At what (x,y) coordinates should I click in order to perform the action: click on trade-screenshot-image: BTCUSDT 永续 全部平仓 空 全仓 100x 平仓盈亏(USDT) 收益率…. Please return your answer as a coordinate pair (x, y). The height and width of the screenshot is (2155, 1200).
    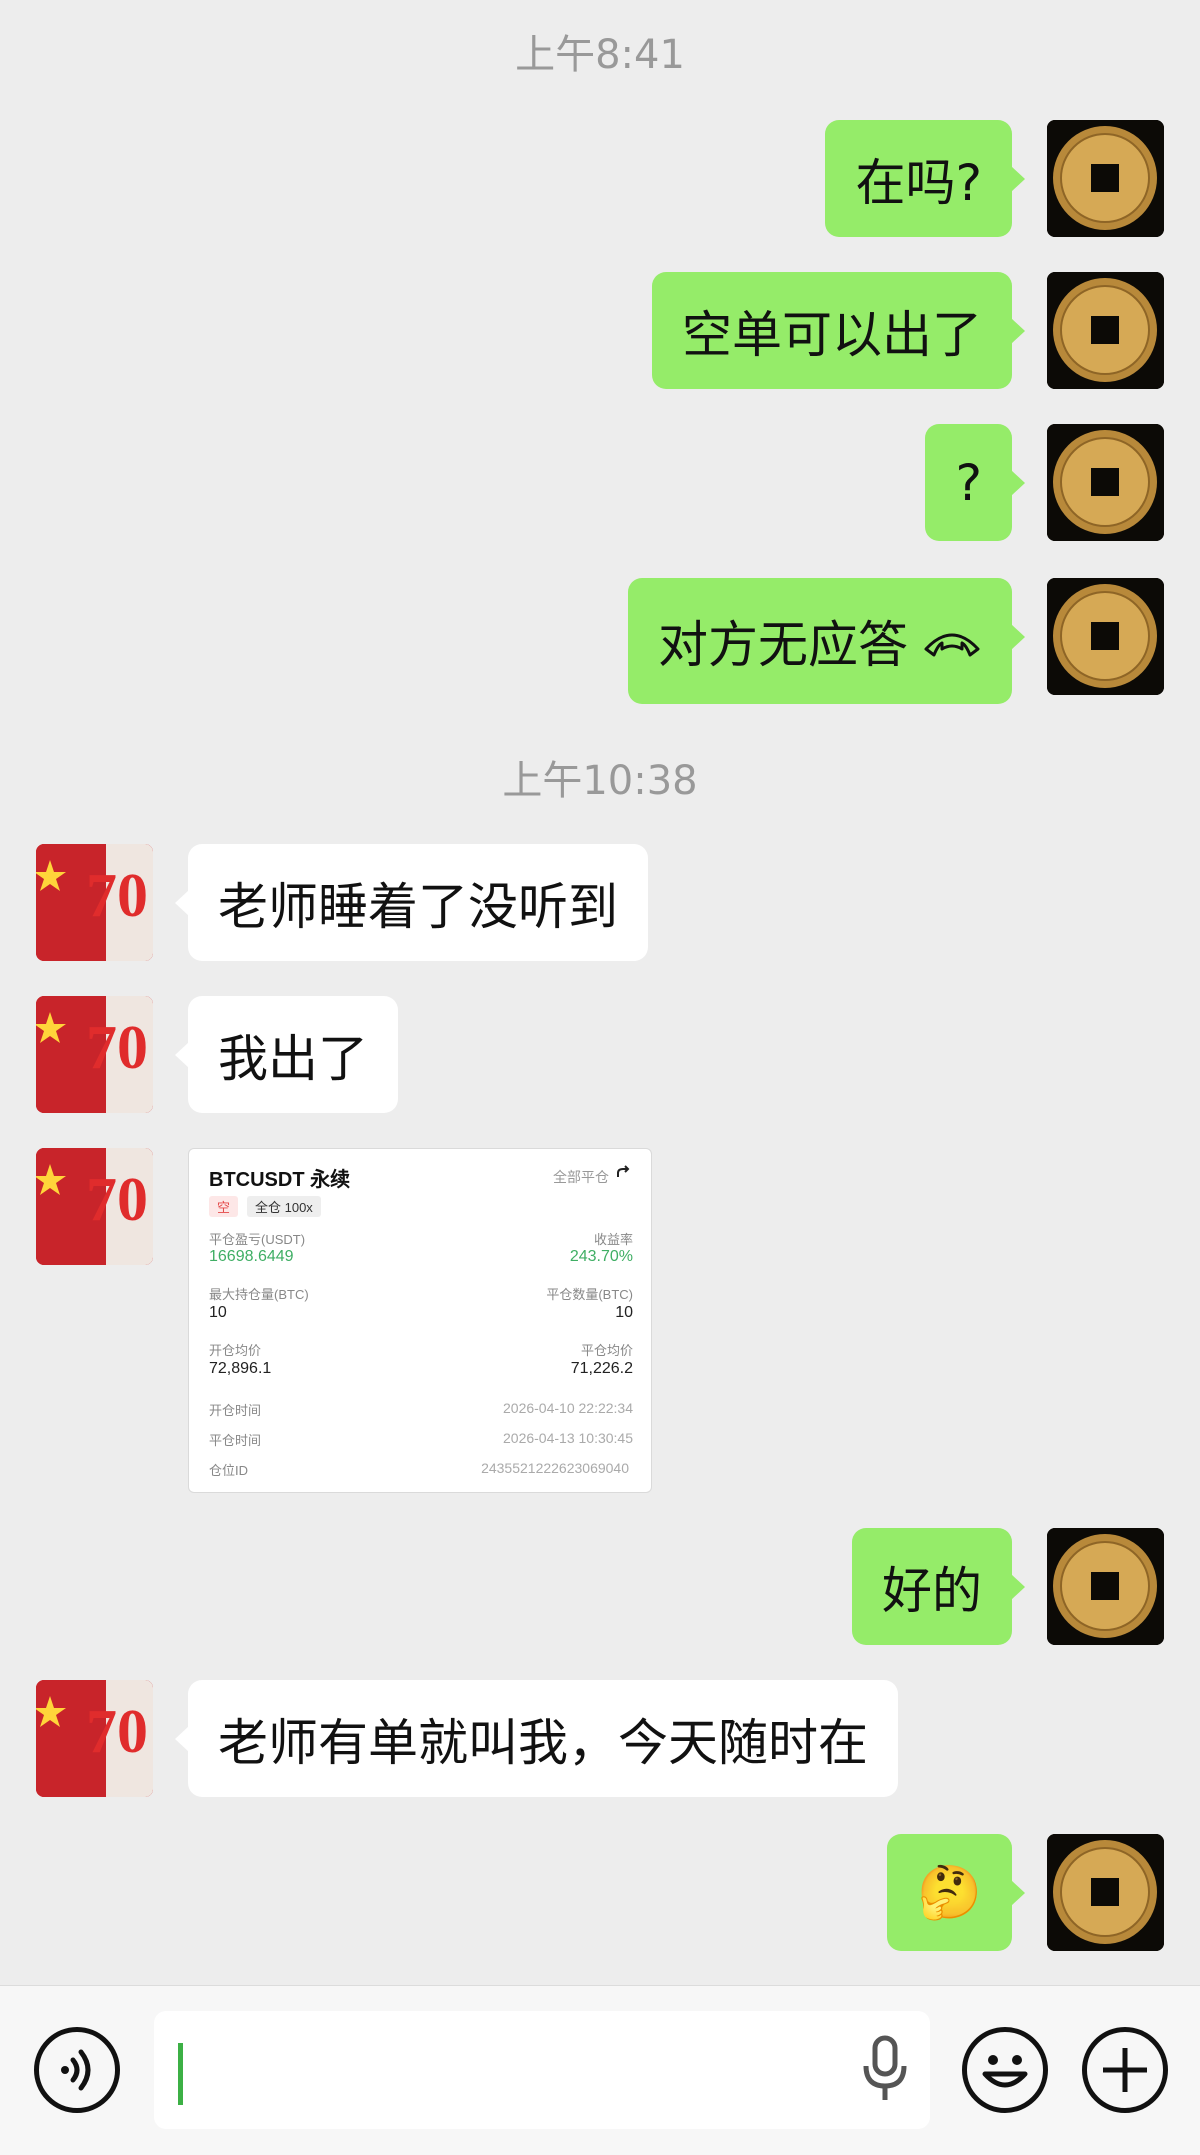
    Looking at the image, I should click on (420, 1320).